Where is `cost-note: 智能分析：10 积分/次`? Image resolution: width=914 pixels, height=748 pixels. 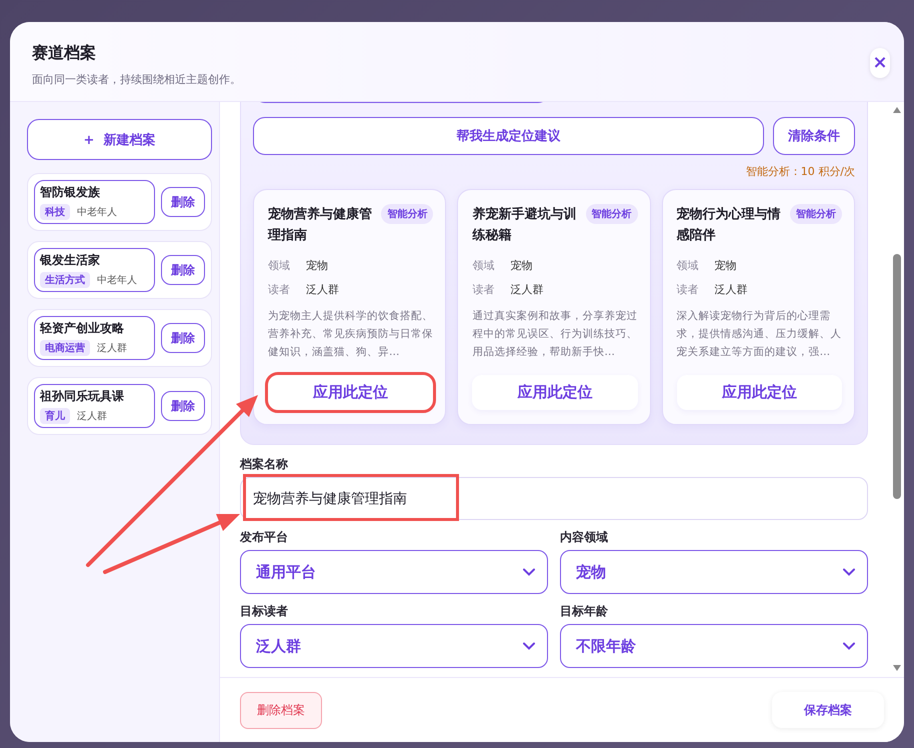 cost-note: 智能分析：10 积分/次 is located at coordinates (799, 171).